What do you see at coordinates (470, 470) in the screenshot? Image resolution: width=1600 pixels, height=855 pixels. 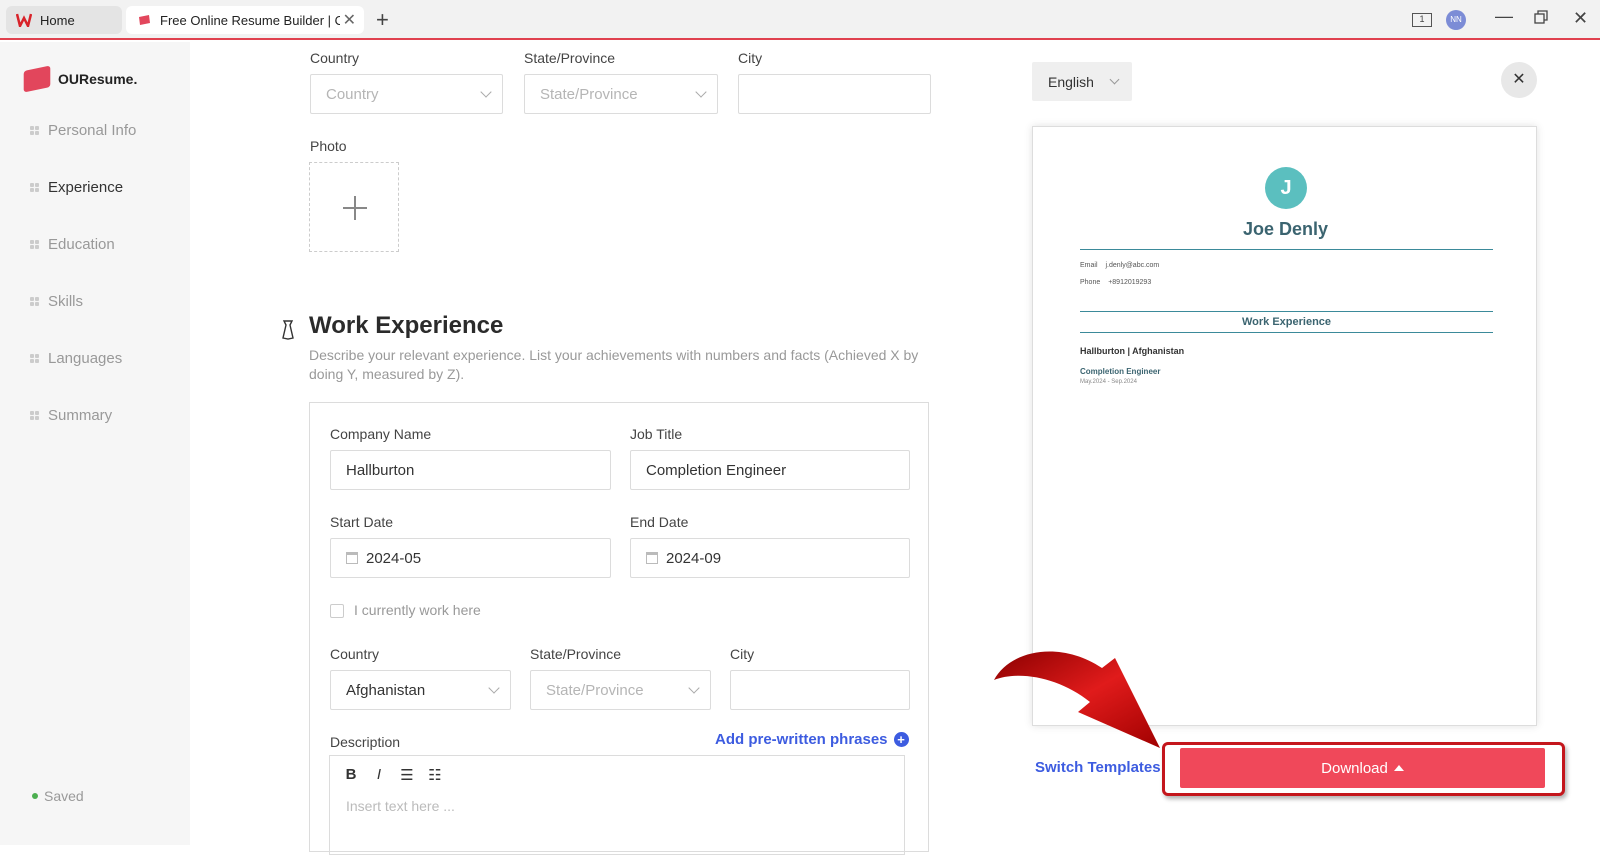 I see `company-input: Hallburton` at bounding box center [470, 470].